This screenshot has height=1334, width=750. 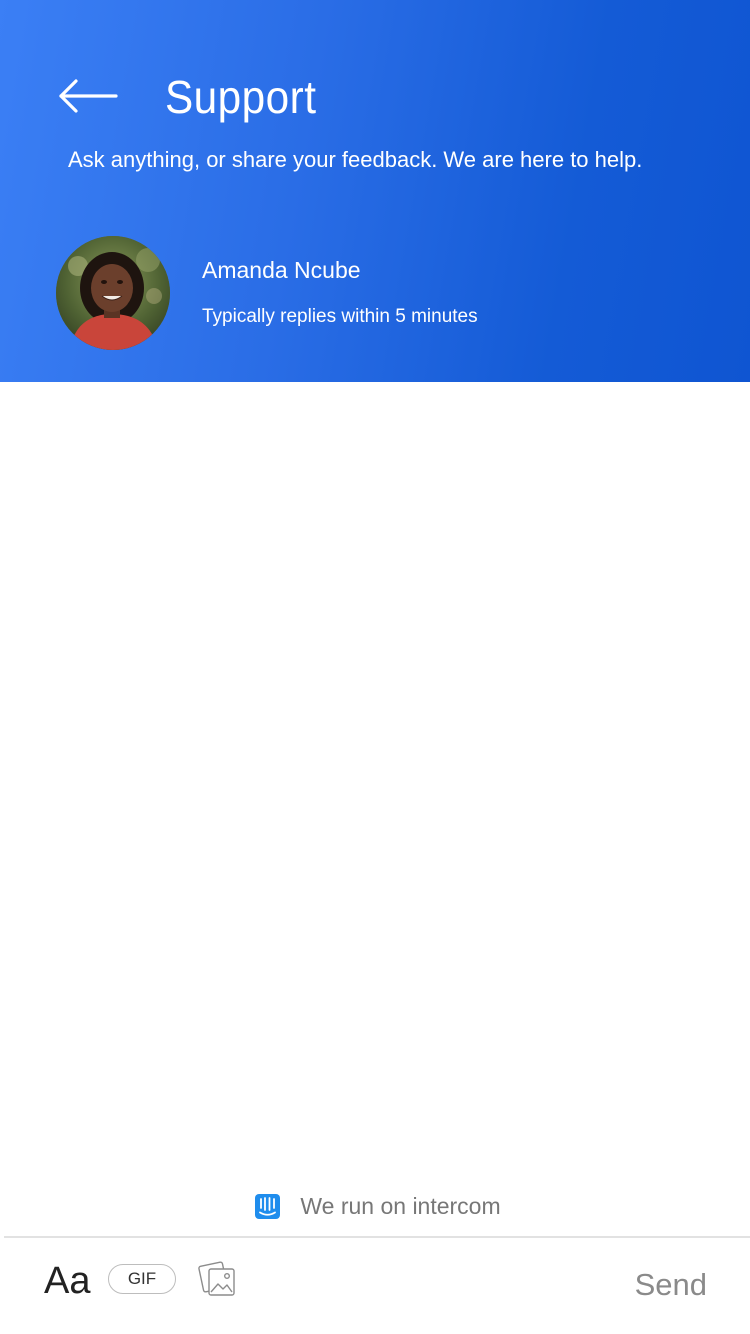 I want to click on arrow-left-icon, so click(x=88, y=96).